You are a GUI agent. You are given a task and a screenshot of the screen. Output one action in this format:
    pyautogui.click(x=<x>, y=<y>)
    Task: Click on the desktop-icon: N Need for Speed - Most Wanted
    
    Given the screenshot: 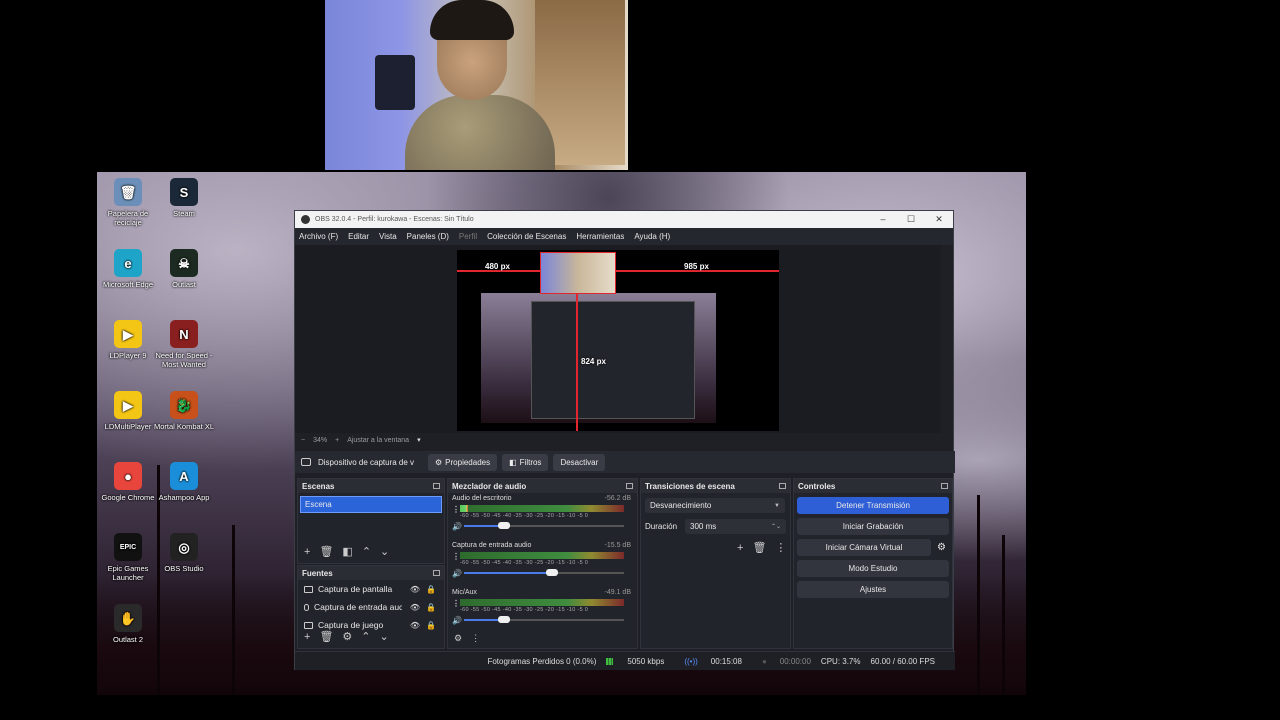 What is the action you would take?
    pyautogui.click(x=184, y=344)
    